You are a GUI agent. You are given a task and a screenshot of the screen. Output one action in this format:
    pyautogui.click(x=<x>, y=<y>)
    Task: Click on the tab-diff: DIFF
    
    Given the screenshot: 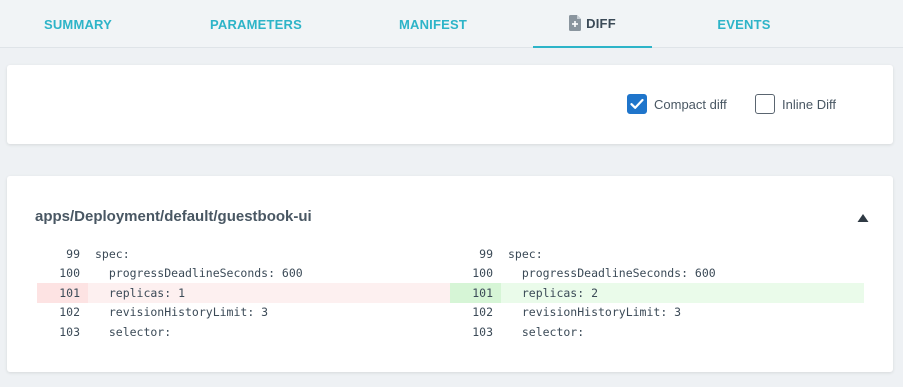 What is the action you would take?
    pyautogui.click(x=592, y=24)
    